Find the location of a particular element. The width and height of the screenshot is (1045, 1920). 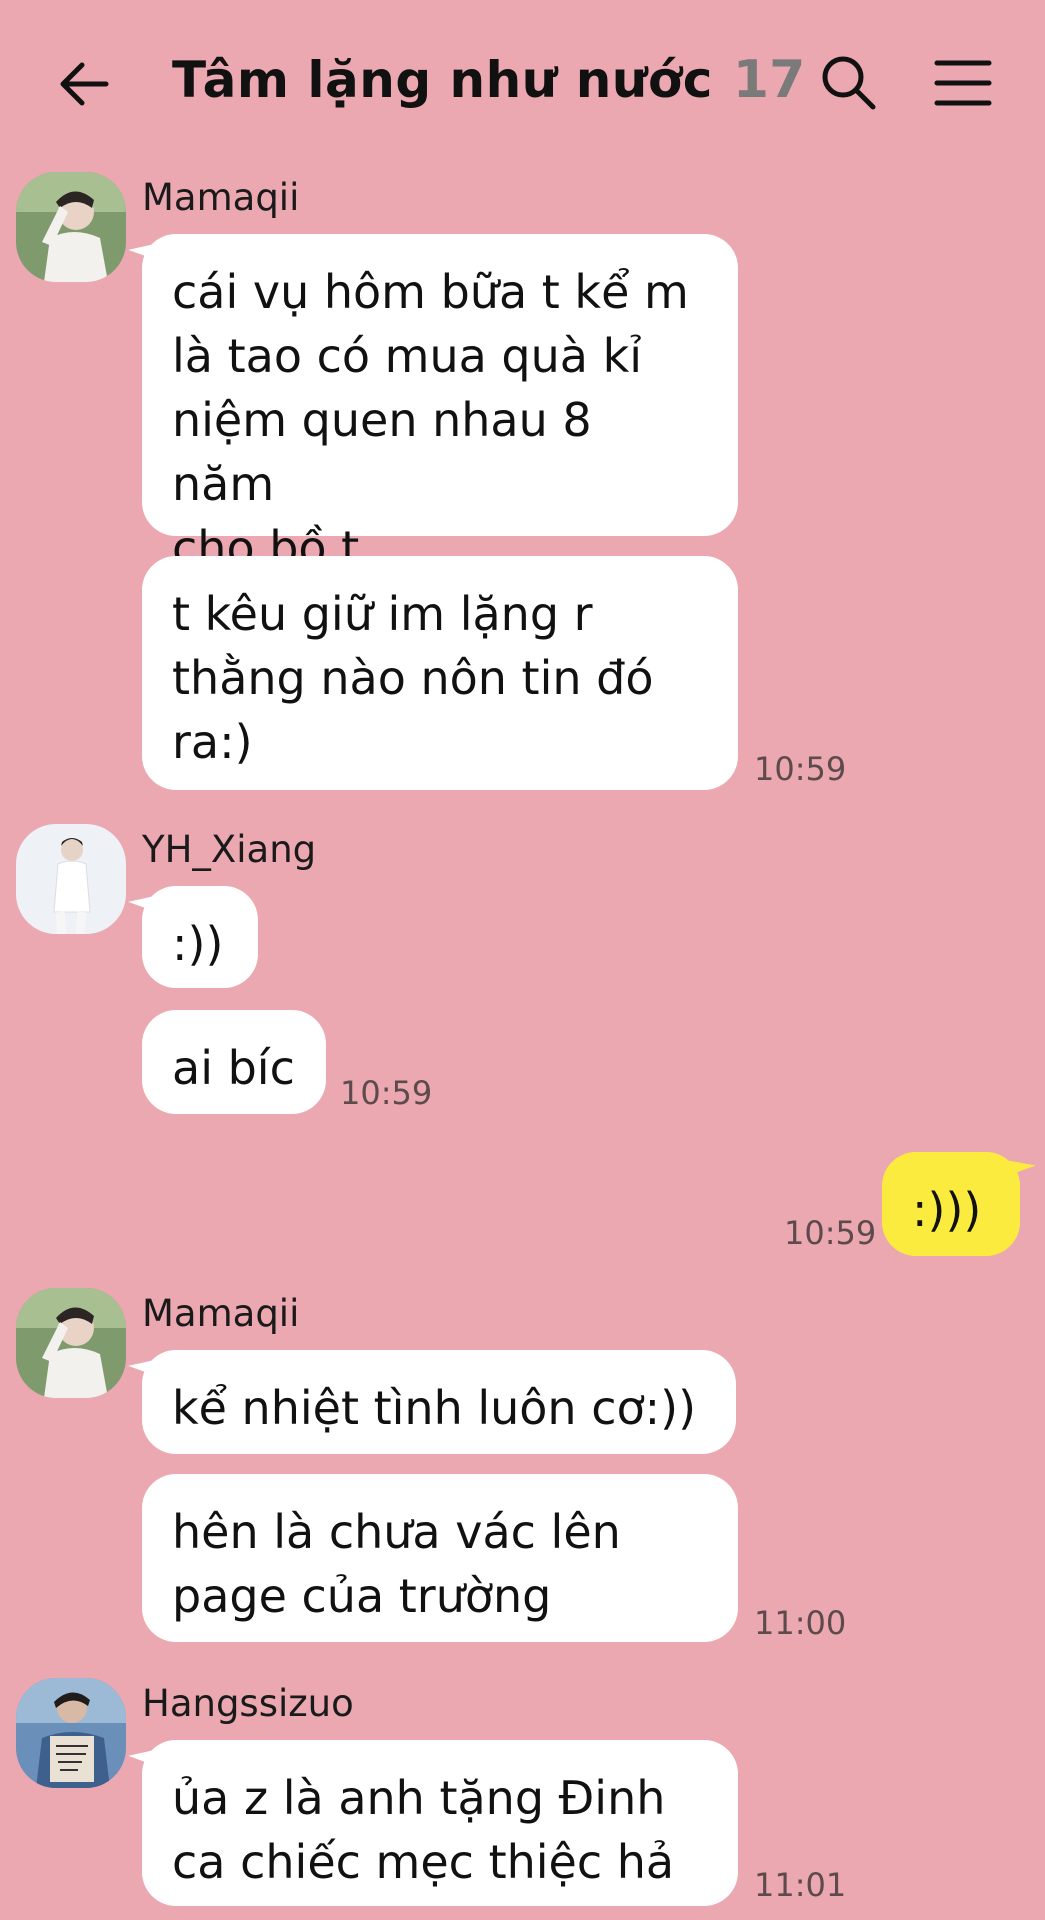

message-bubble: hên là chưa vác lên page của trường is located at coordinates (440, 1558).